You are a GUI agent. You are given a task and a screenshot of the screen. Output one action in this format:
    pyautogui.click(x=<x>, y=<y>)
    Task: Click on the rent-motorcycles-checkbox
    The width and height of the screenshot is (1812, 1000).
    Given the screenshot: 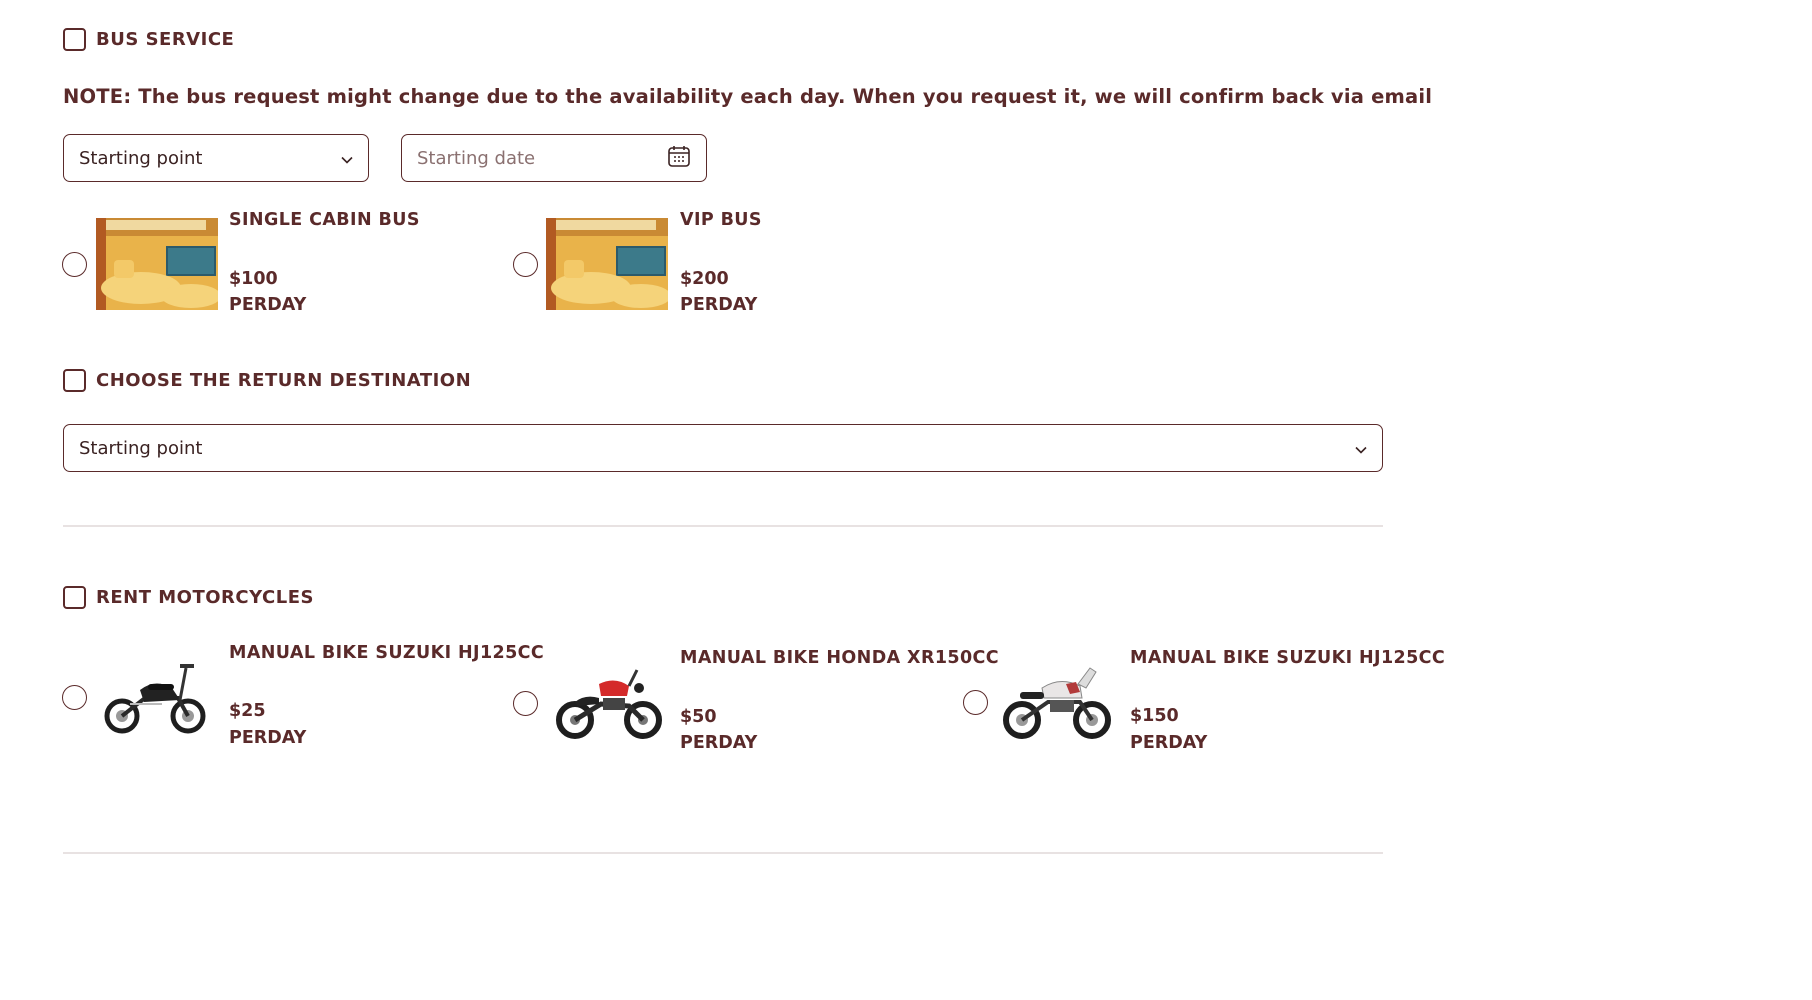 What is the action you would take?
    pyautogui.click(x=74, y=597)
    